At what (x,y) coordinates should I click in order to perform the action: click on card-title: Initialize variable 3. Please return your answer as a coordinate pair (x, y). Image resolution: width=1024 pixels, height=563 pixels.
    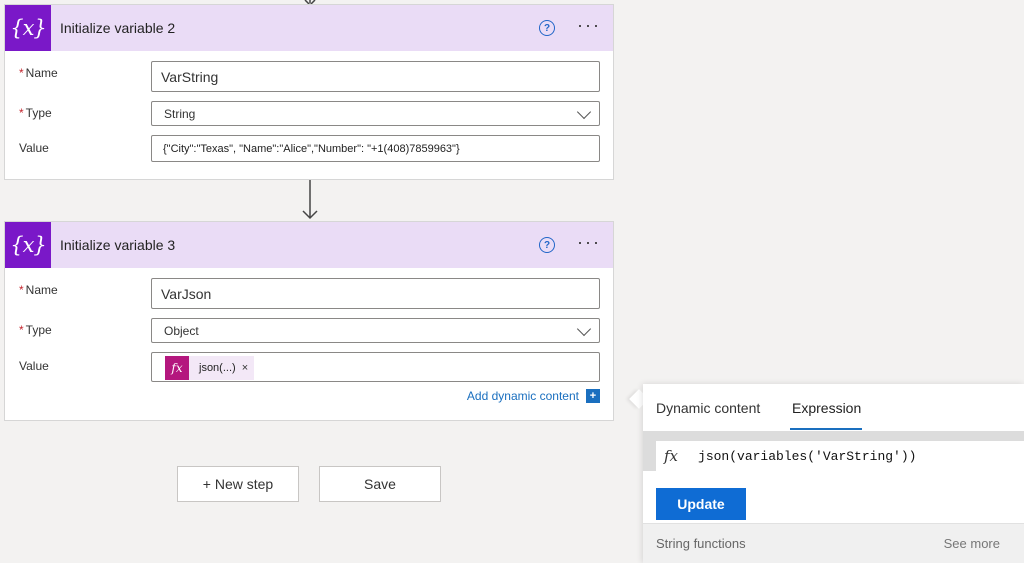
    Looking at the image, I should click on (118, 245).